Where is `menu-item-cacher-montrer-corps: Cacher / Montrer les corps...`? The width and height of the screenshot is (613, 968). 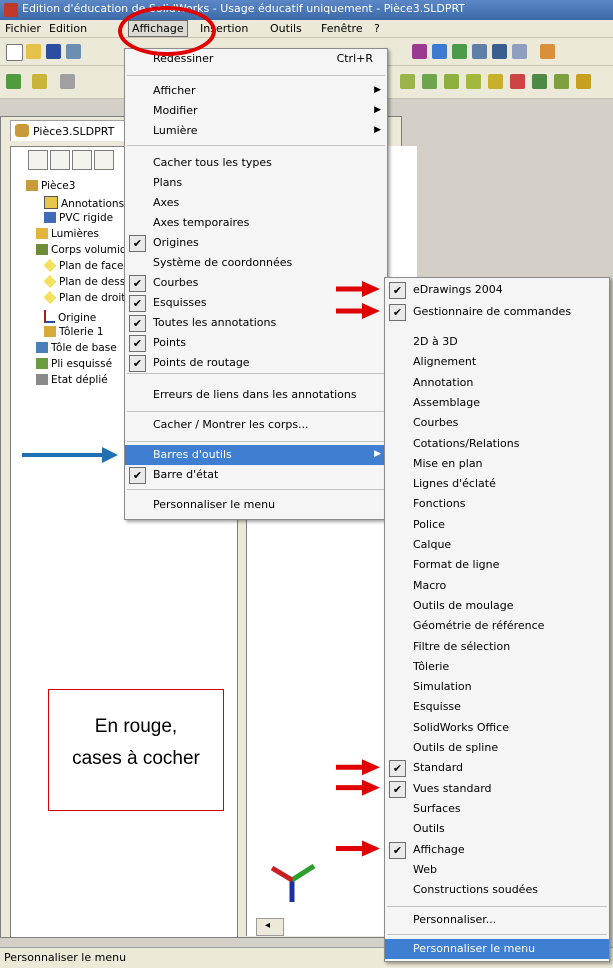
menu-item-cacher-montrer-corps: Cacher / Montrer les corps... is located at coordinates (256, 425).